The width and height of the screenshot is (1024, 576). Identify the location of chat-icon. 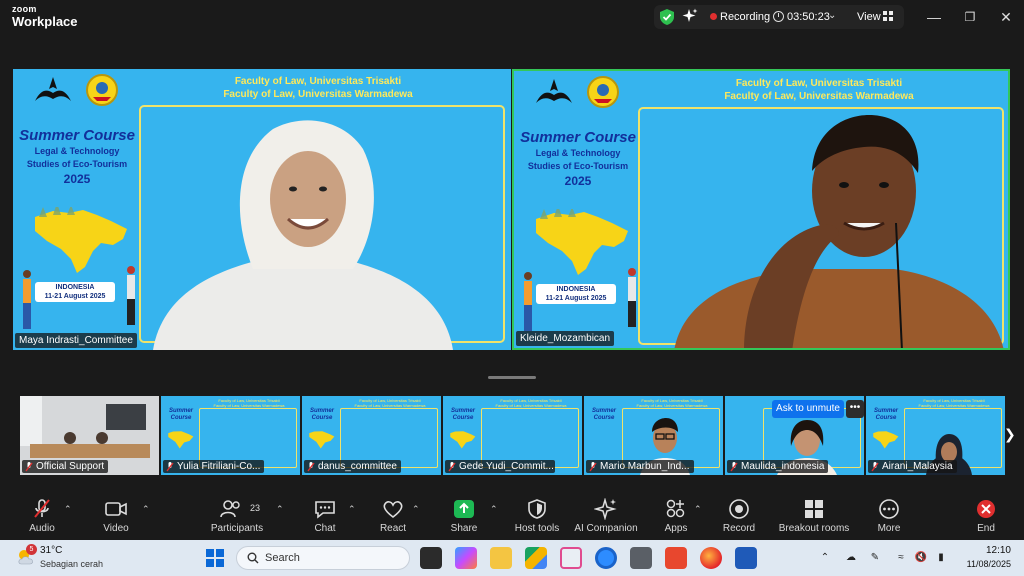
(325, 510).